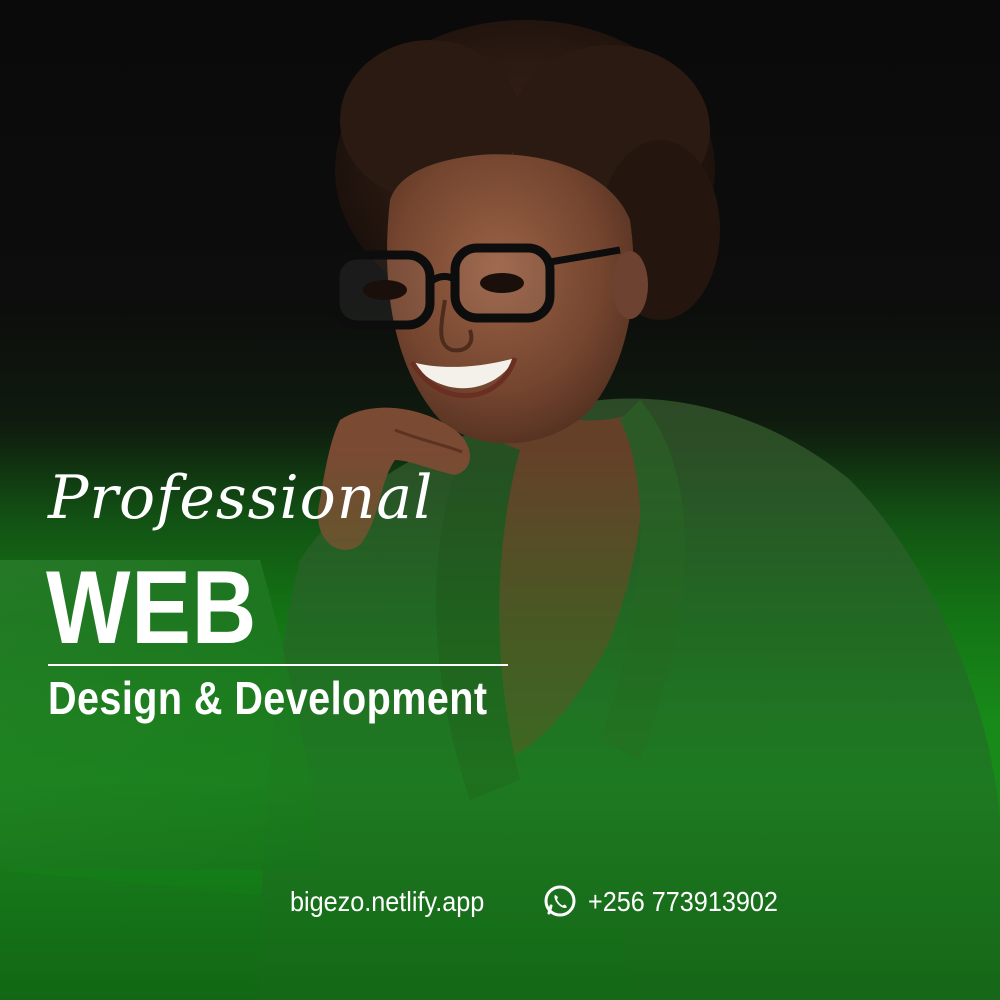  Describe the element at coordinates (387, 902) in the screenshot. I see `website-link: bigezo.netlify.app` at that location.